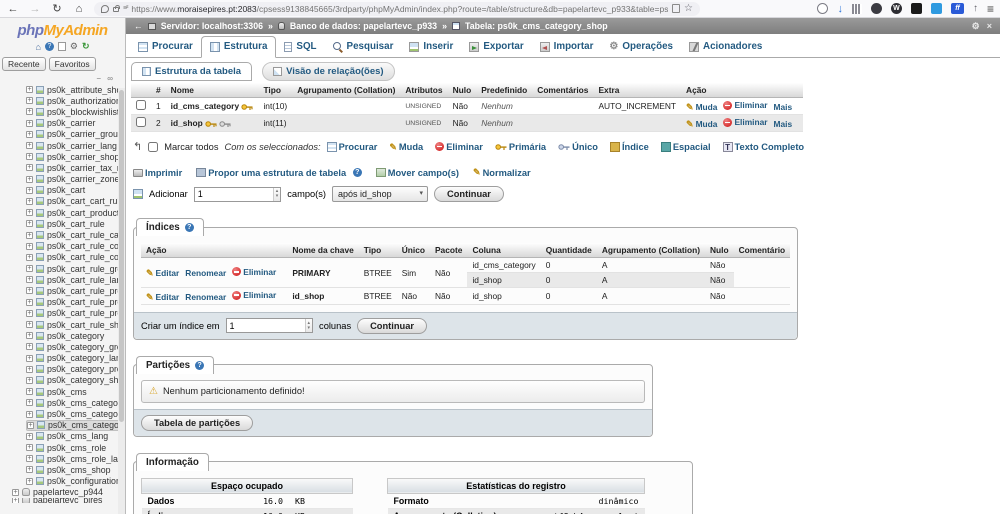 The image size is (1000, 514). What do you see at coordinates (75, 89) in the screenshot?
I see `tree-item-table: + ps0k_attribute_shop` at bounding box center [75, 89].